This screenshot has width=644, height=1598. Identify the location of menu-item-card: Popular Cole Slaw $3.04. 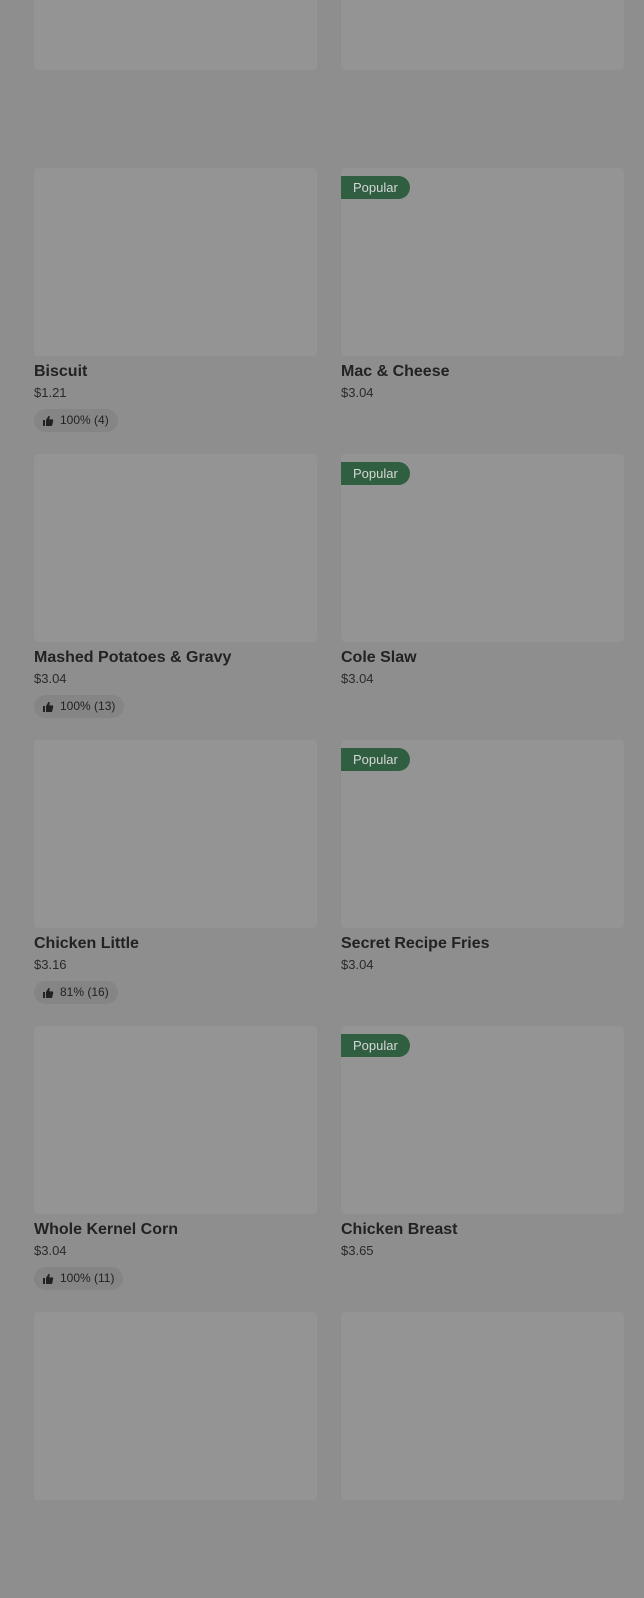
(482, 597).